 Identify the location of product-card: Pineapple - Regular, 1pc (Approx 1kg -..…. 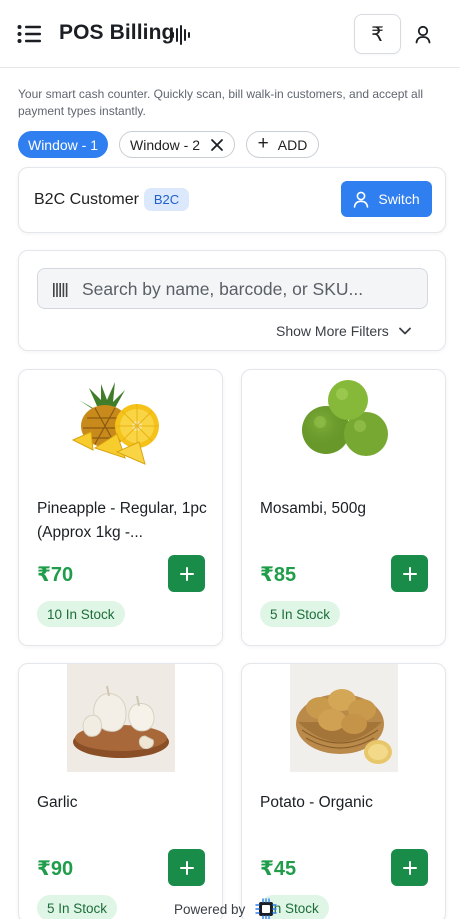
(120, 507).